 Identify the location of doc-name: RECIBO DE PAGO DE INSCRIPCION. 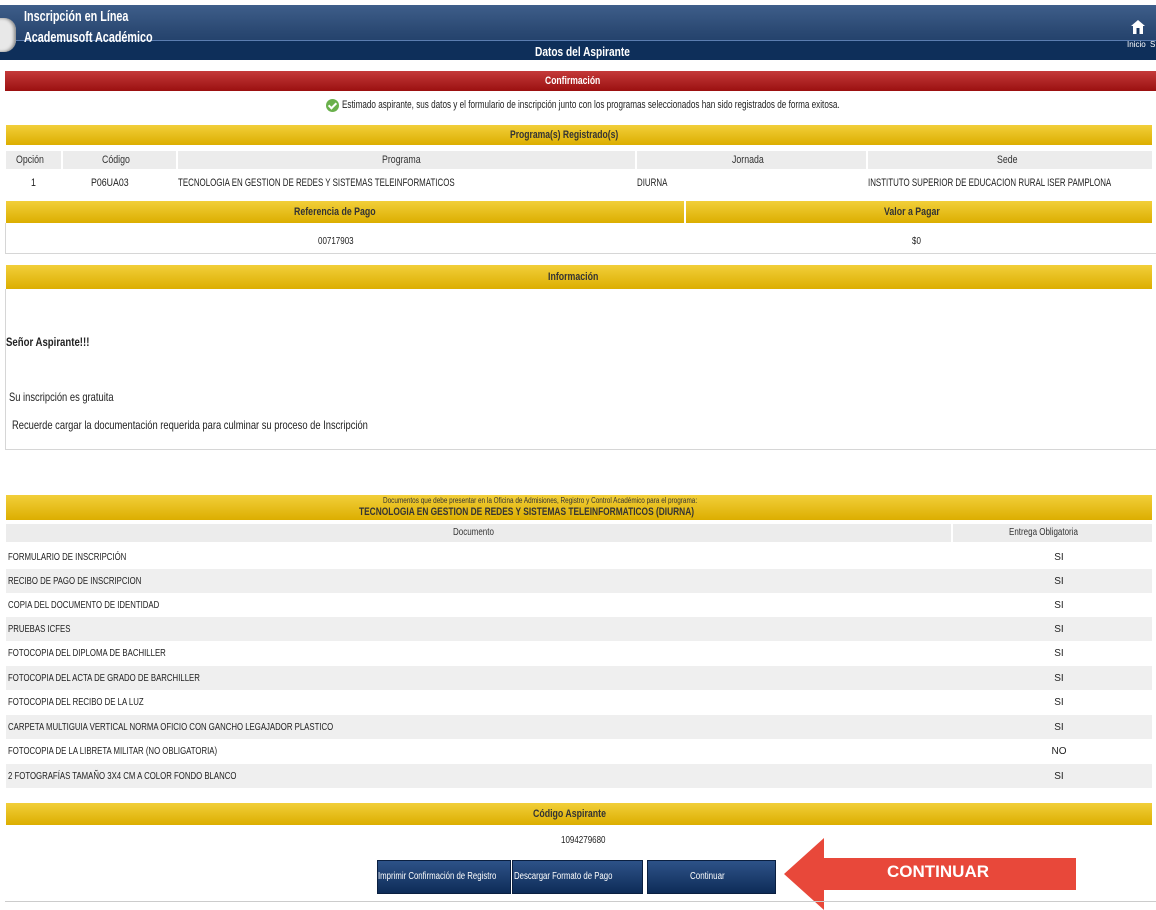
(75, 581).